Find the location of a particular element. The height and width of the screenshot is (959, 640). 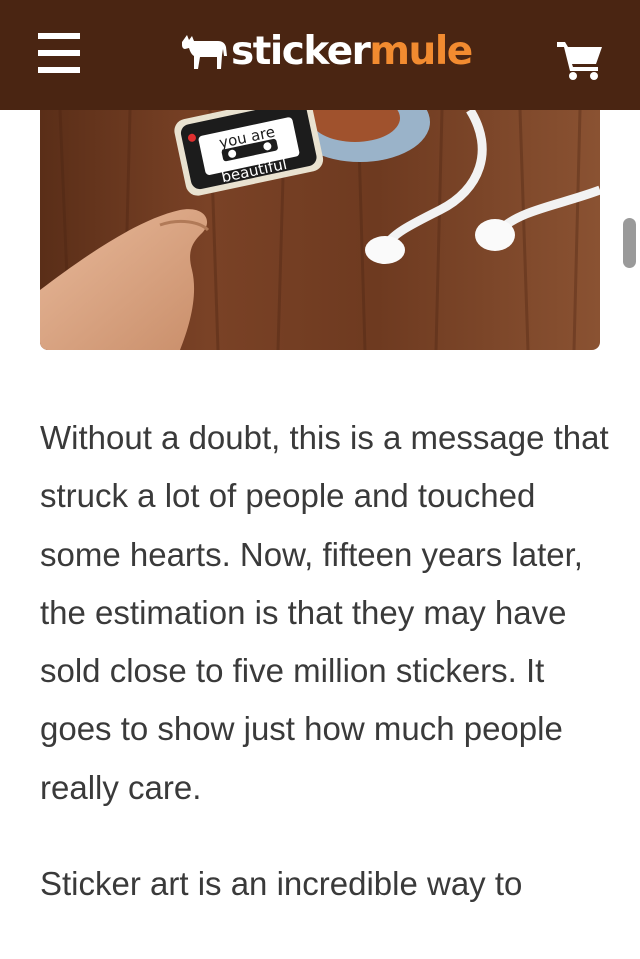

stickermule-logo: sticker mule is located at coordinates (326, 52).